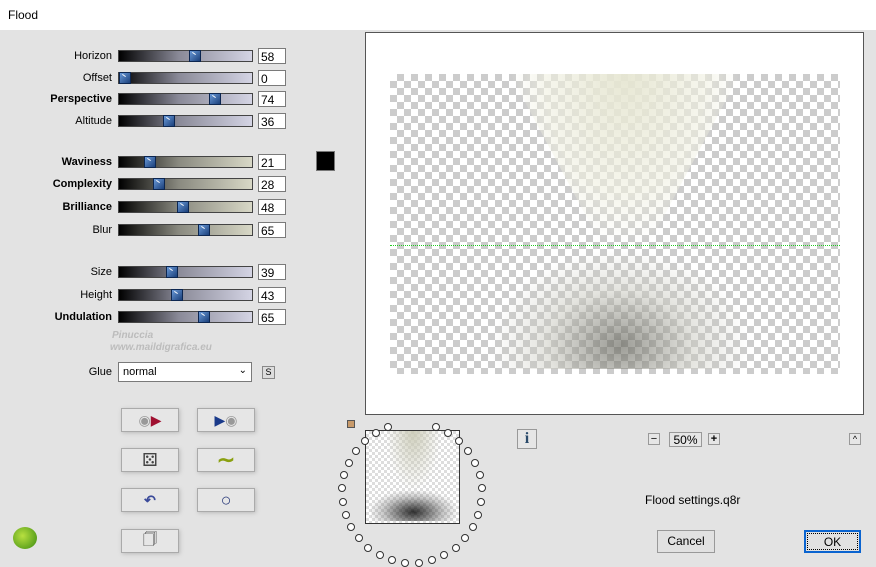 This screenshot has width=876, height=567. What do you see at coordinates (685, 439) in the screenshot?
I see `zoom-level: 50%` at bounding box center [685, 439].